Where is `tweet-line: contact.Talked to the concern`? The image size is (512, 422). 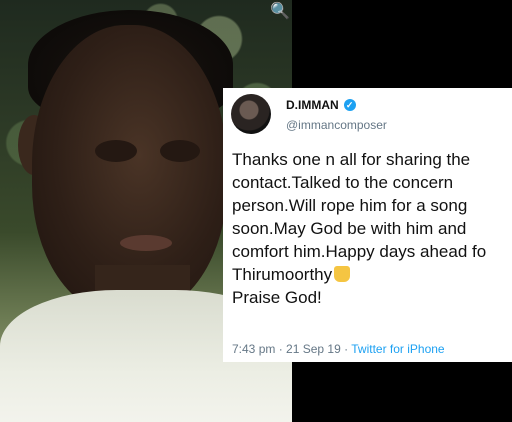
tweet-line: contact.Talked to the concern is located at coordinates (343, 182).